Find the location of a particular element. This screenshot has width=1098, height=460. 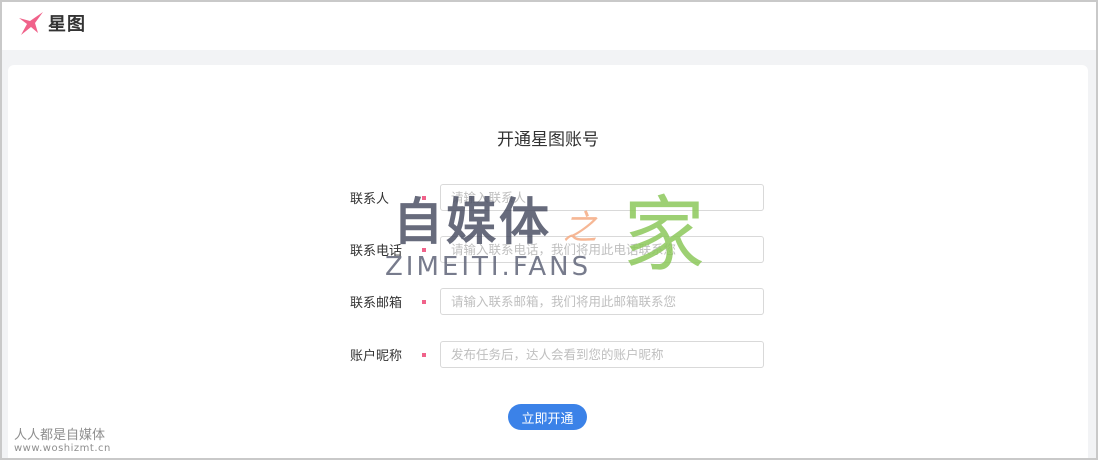

logo: 星图 is located at coordinates (51, 23).